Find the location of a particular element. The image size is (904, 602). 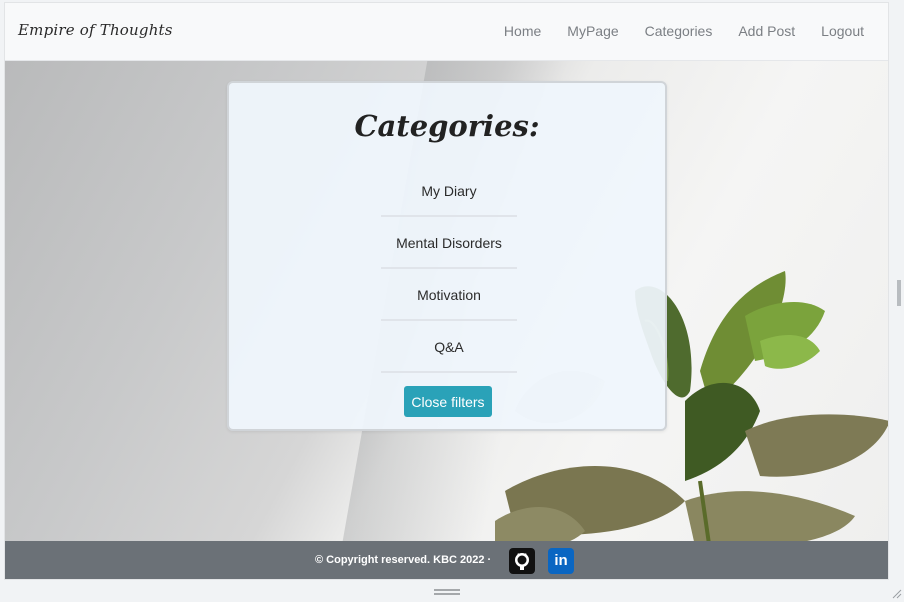

category-mental-disorders: Mental Disorders is located at coordinates (449, 243).